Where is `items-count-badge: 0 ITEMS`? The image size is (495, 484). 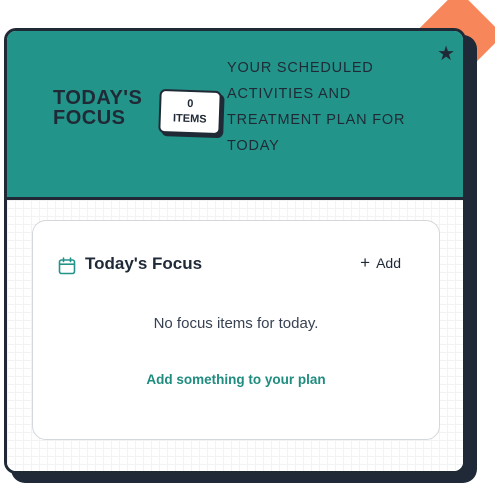
items-count-badge: 0 ITEMS is located at coordinates (190, 112).